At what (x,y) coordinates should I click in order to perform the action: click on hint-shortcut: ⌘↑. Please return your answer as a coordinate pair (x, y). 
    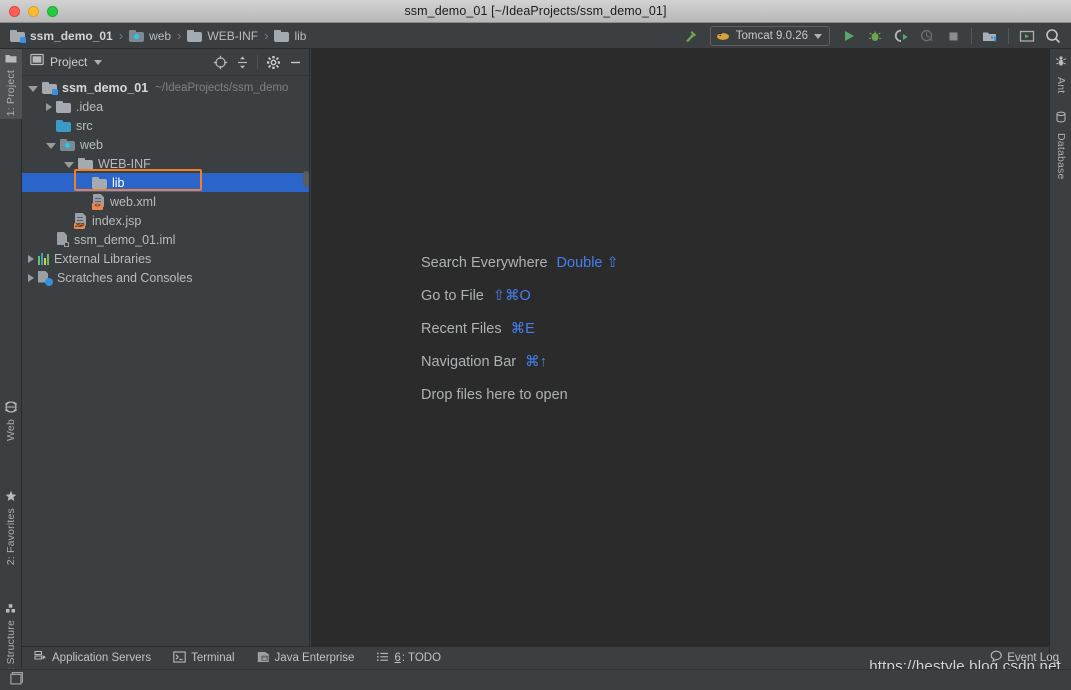
    Looking at the image, I should click on (536, 362).